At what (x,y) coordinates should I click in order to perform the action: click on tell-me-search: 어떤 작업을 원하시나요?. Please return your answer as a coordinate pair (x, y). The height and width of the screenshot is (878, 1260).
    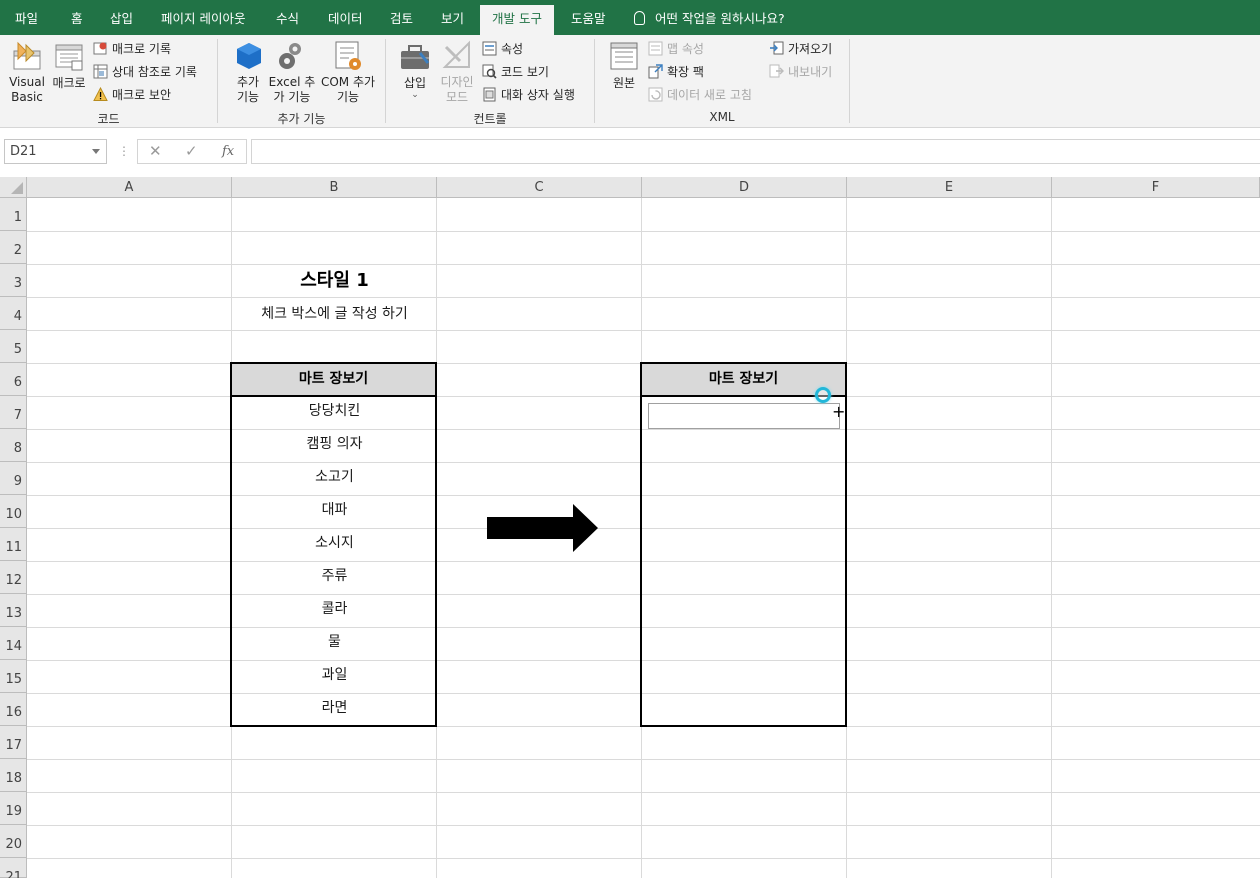
    Looking at the image, I should click on (709, 17).